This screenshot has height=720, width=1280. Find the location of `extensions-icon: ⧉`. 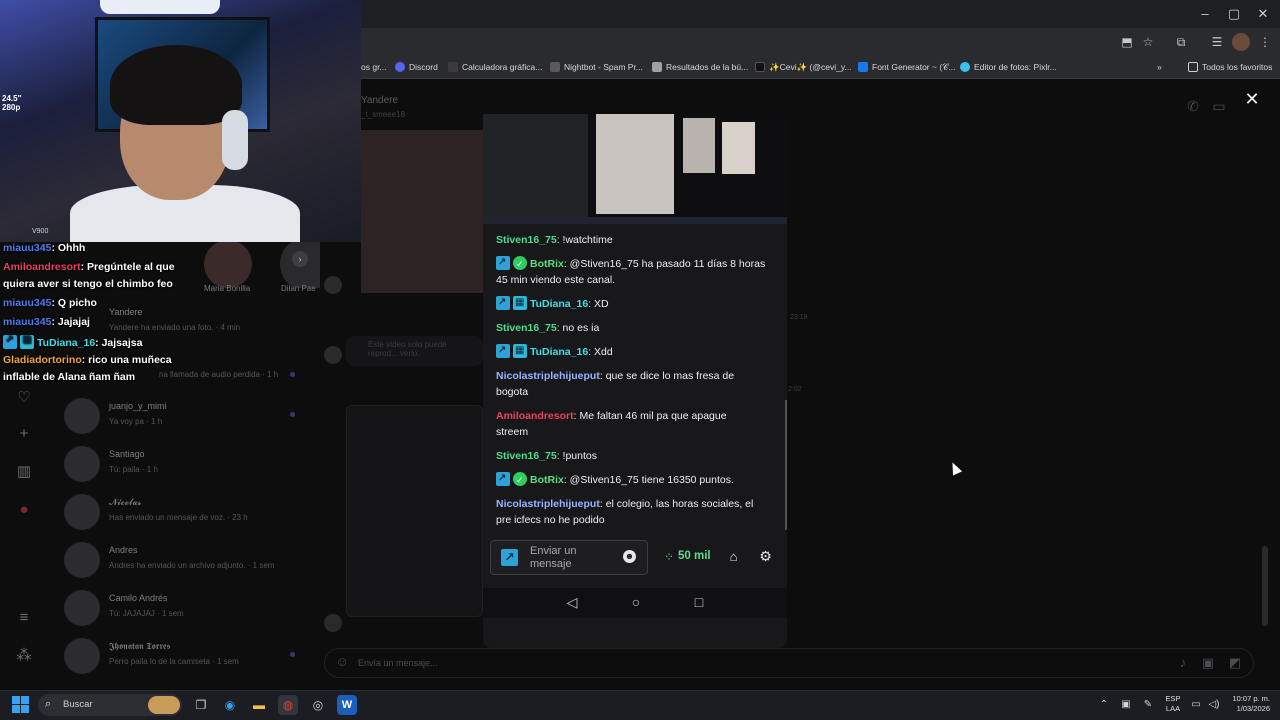

extensions-icon: ⧉ is located at coordinates (1181, 42).